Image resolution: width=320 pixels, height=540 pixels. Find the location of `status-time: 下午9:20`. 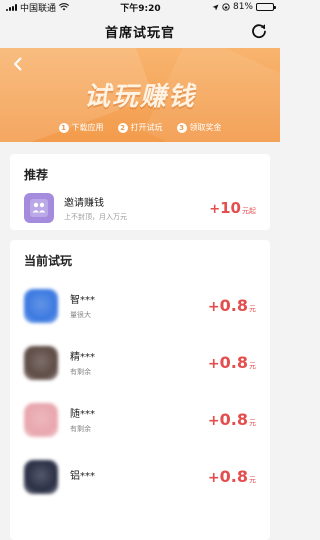

status-time: 下午9:20 is located at coordinates (140, 8).